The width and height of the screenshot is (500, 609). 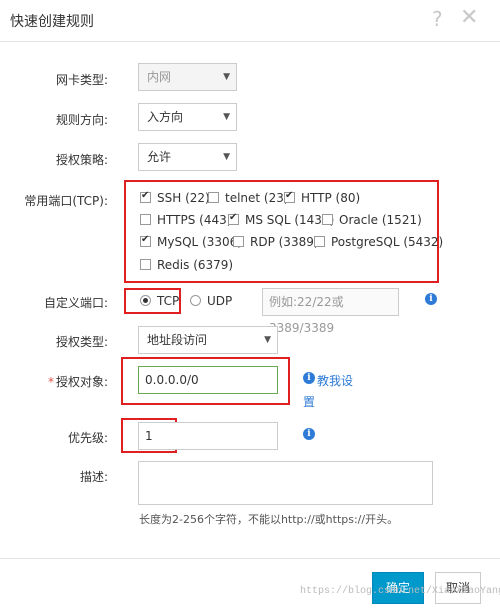 I want to click on priority-input: 1, so click(x=208, y=436).